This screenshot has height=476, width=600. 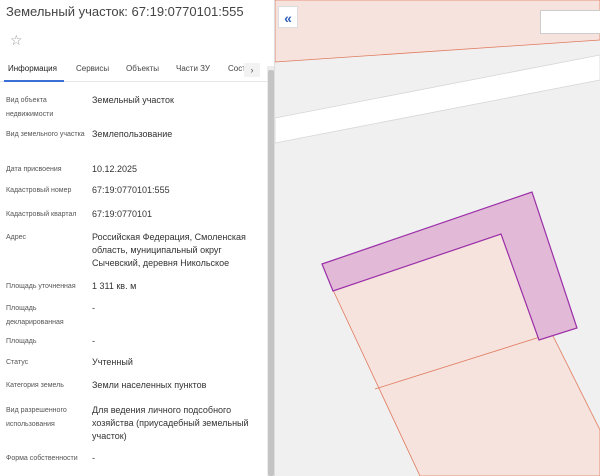 What do you see at coordinates (45, 134) in the screenshot?
I see `field-label: Вид земельного участка` at bounding box center [45, 134].